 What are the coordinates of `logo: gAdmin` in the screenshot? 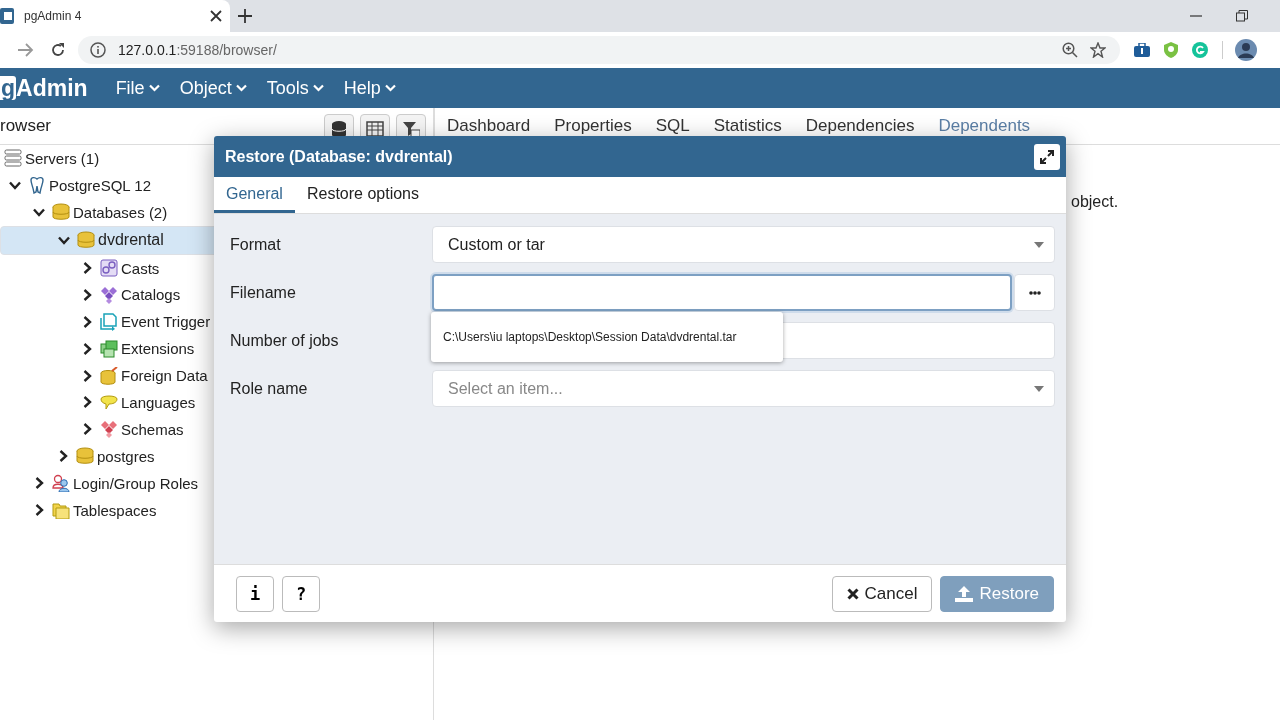 It's located at (44, 88).